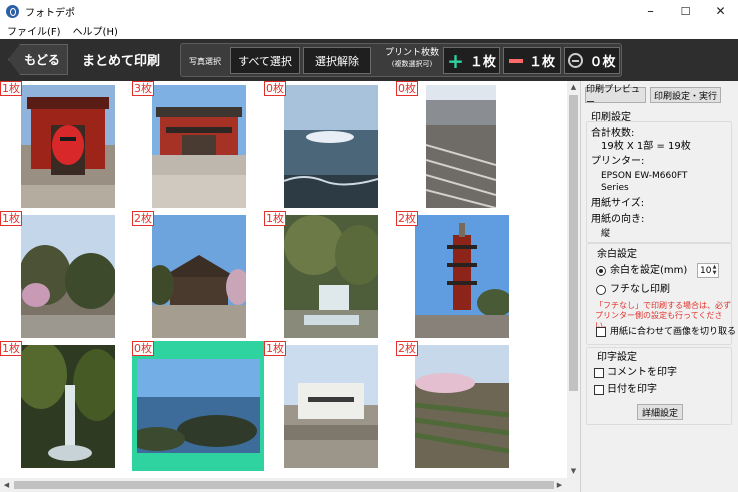  What do you see at coordinates (559, 485) in the screenshot?
I see `scroll-right-icon: ▶` at bounding box center [559, 485].